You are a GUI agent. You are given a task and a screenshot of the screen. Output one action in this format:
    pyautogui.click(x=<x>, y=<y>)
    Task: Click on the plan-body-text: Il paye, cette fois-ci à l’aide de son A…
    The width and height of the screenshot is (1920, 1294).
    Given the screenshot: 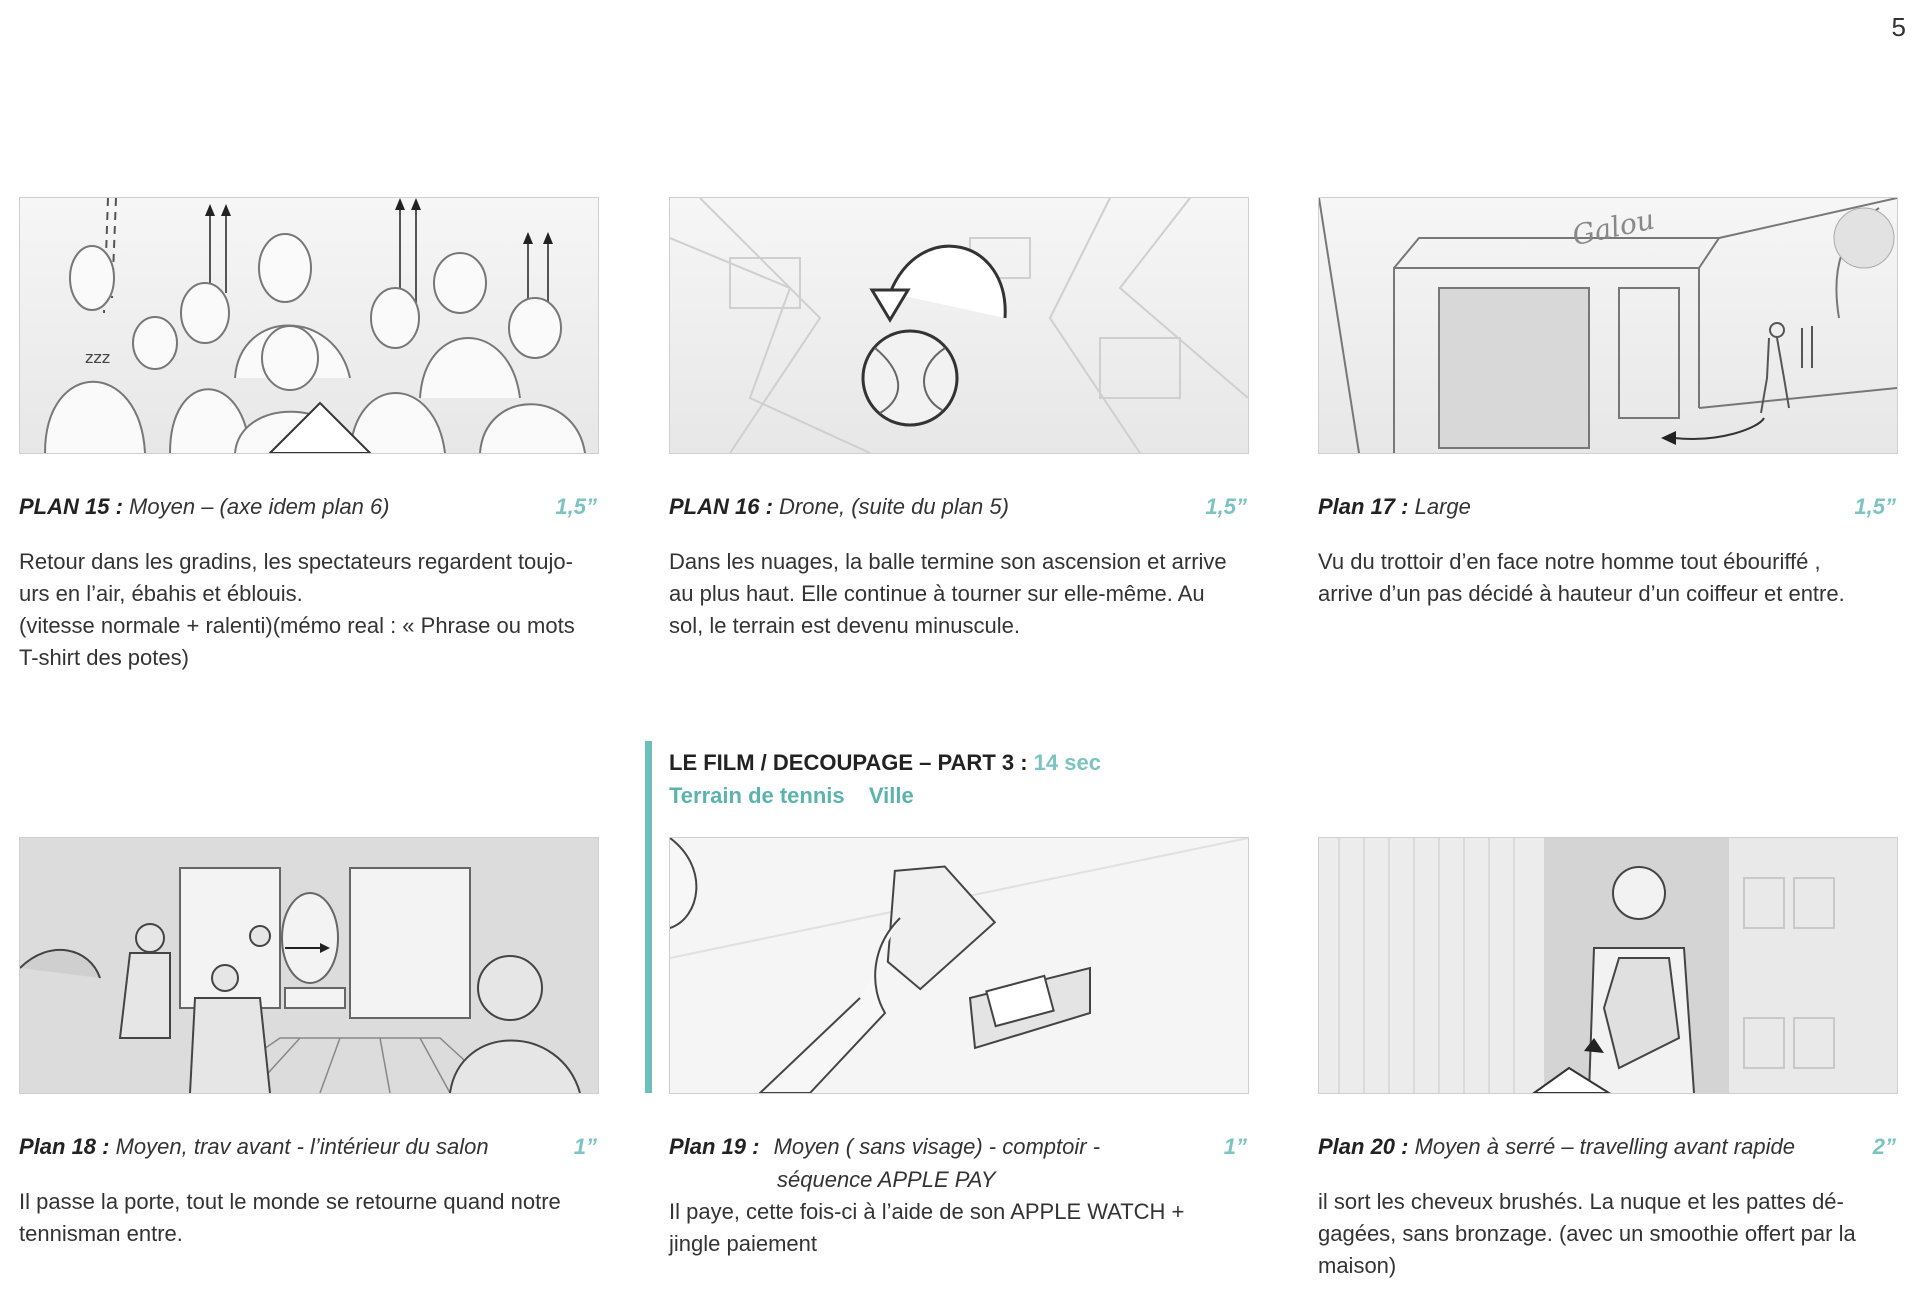 What is the action you would take?
    pyautogui.click(x=958, y=1228)
    